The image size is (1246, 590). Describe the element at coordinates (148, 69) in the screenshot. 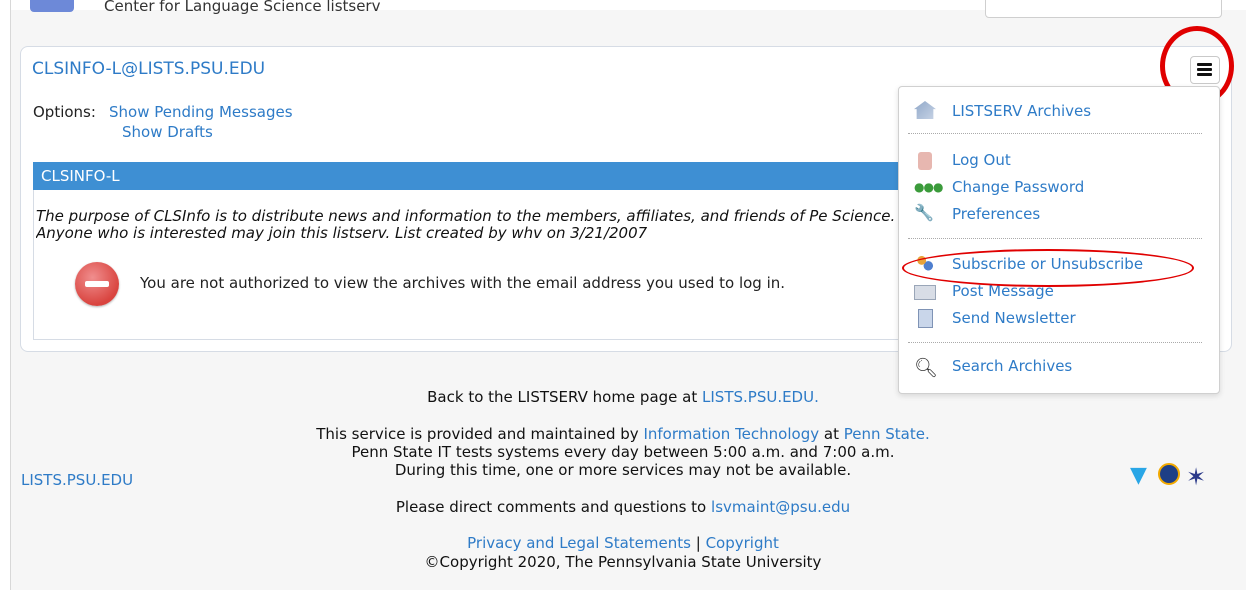

I see `list-title-link: CLSINFO-L@LISTS.PSU.EDU` at that location.